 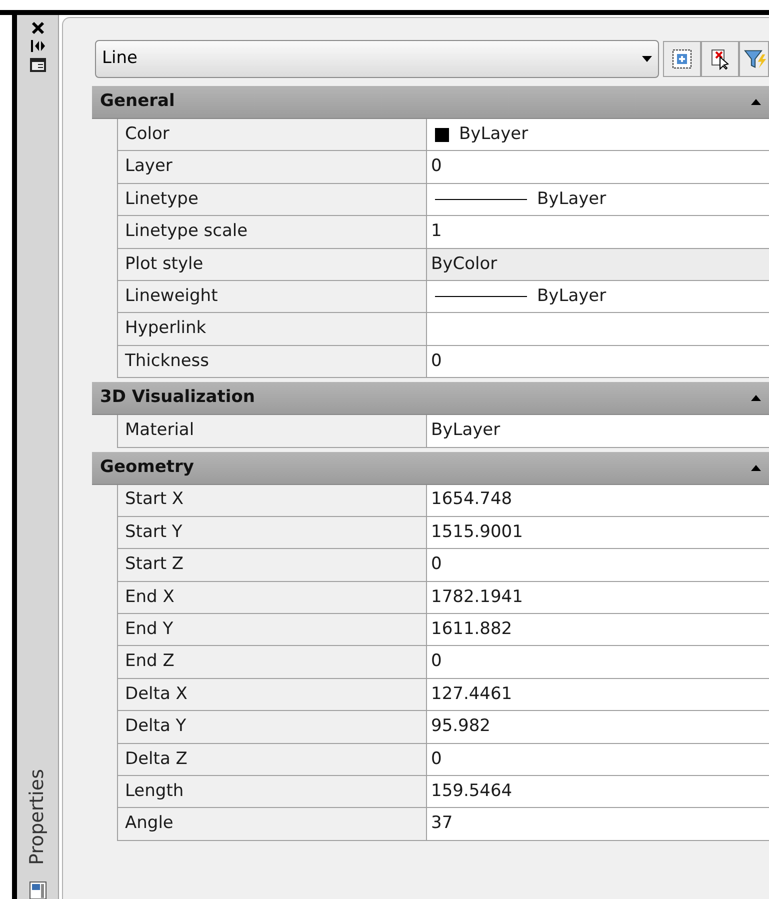 What do you see at coordinates (37, 816) in the screenshot?
I see `palette-title: Properties` at bounding box center [37, 816].